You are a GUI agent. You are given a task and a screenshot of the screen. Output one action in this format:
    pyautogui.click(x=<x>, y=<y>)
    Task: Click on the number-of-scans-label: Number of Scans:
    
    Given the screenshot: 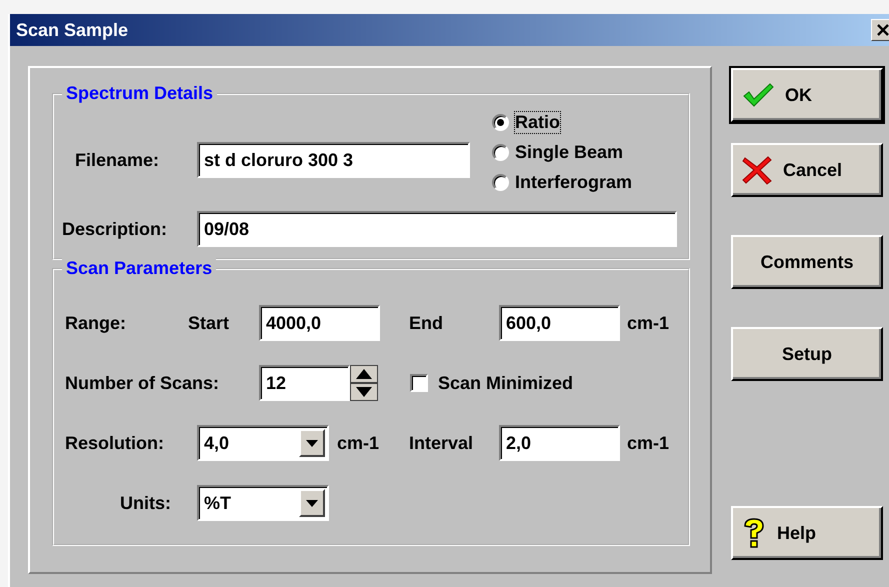 What is the action you would take?
    pyautogui.click(x=142, y=383)
    